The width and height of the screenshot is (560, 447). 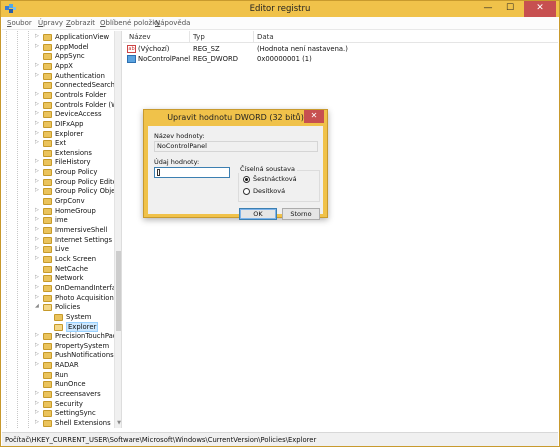 I want to click on tree-item: ▷ Lock Screen, so click(x=58, y=259).